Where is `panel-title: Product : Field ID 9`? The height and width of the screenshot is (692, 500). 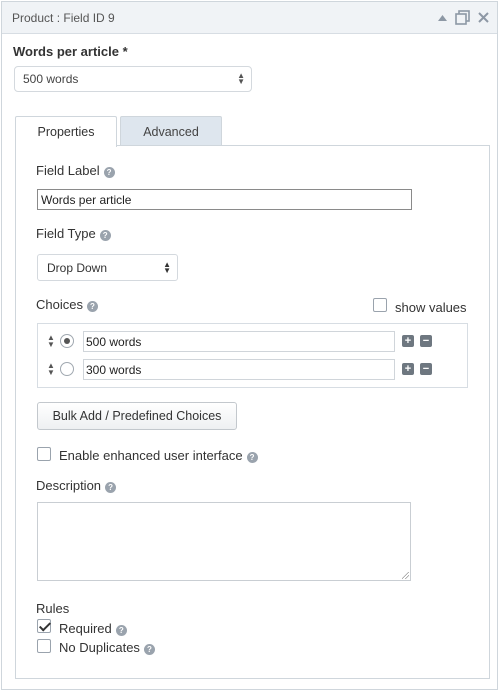
panel-title: Product : Field ID 9 is located at coordinates (63, 18).